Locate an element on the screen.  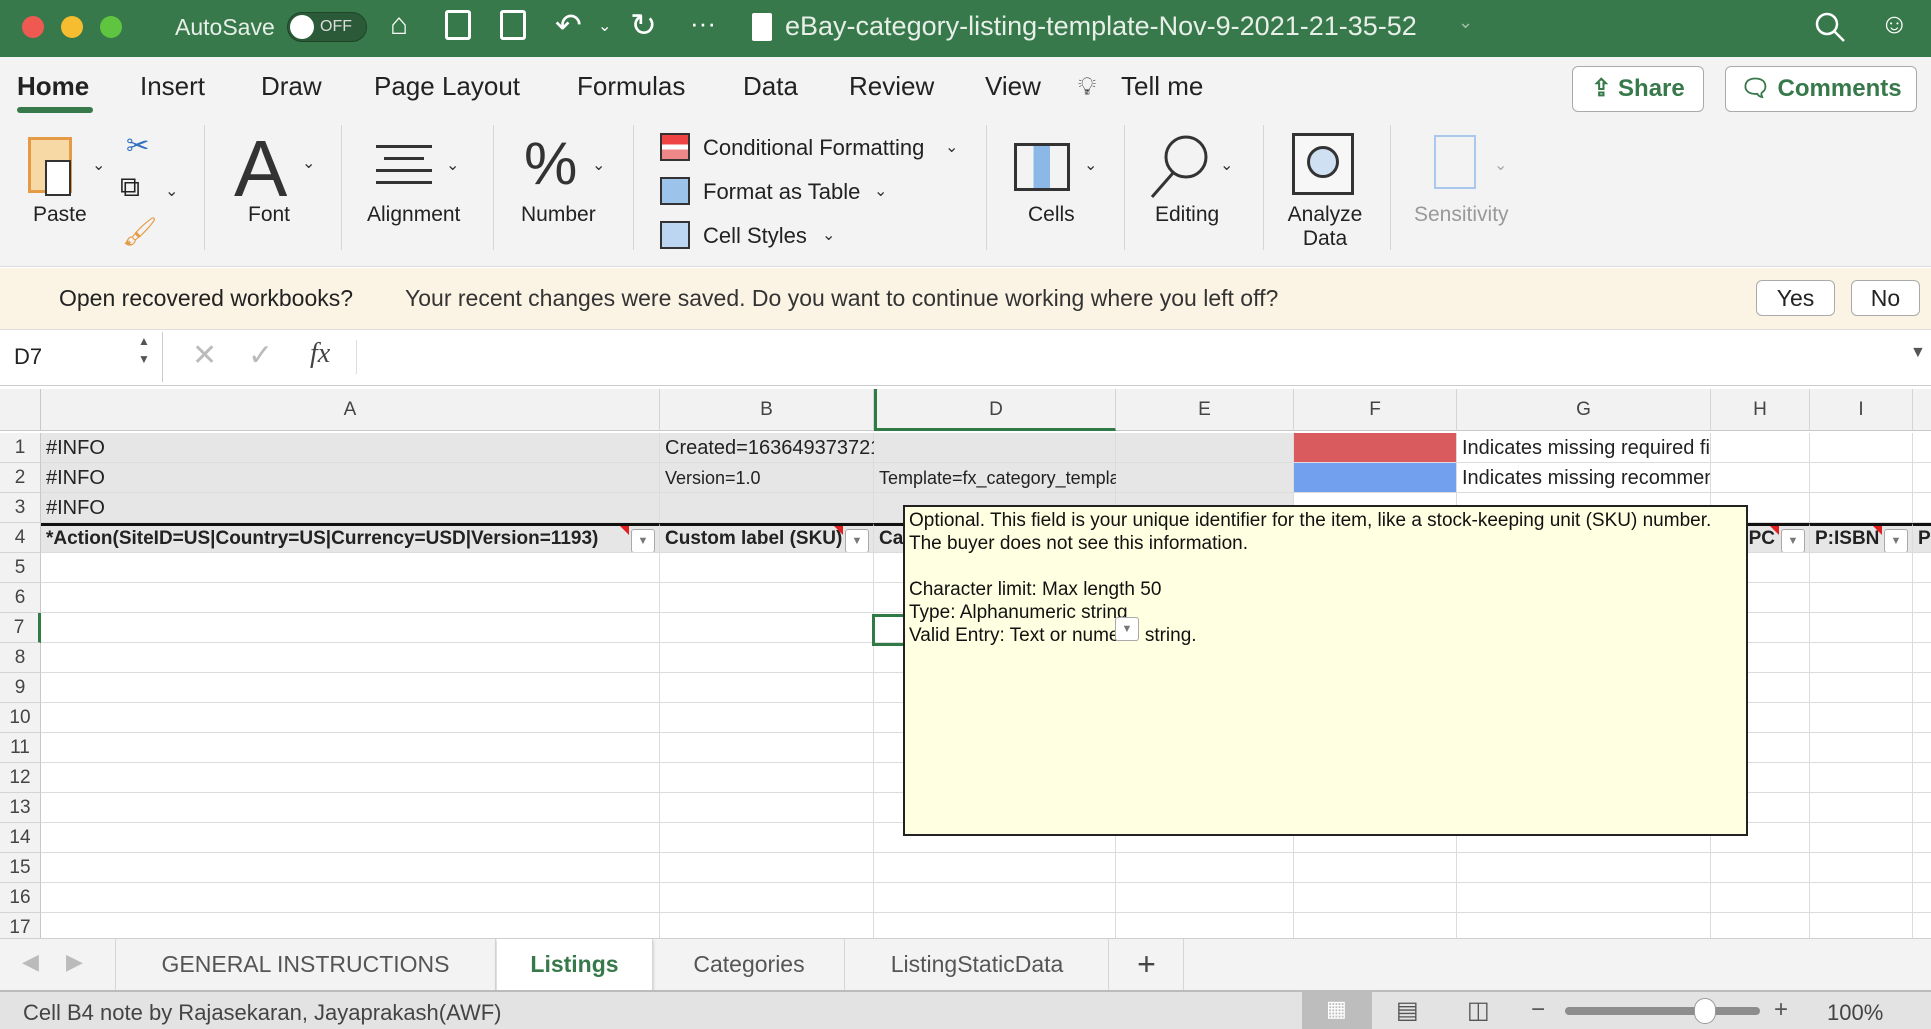
cell-I11 is located at coordinates (1861, 748).